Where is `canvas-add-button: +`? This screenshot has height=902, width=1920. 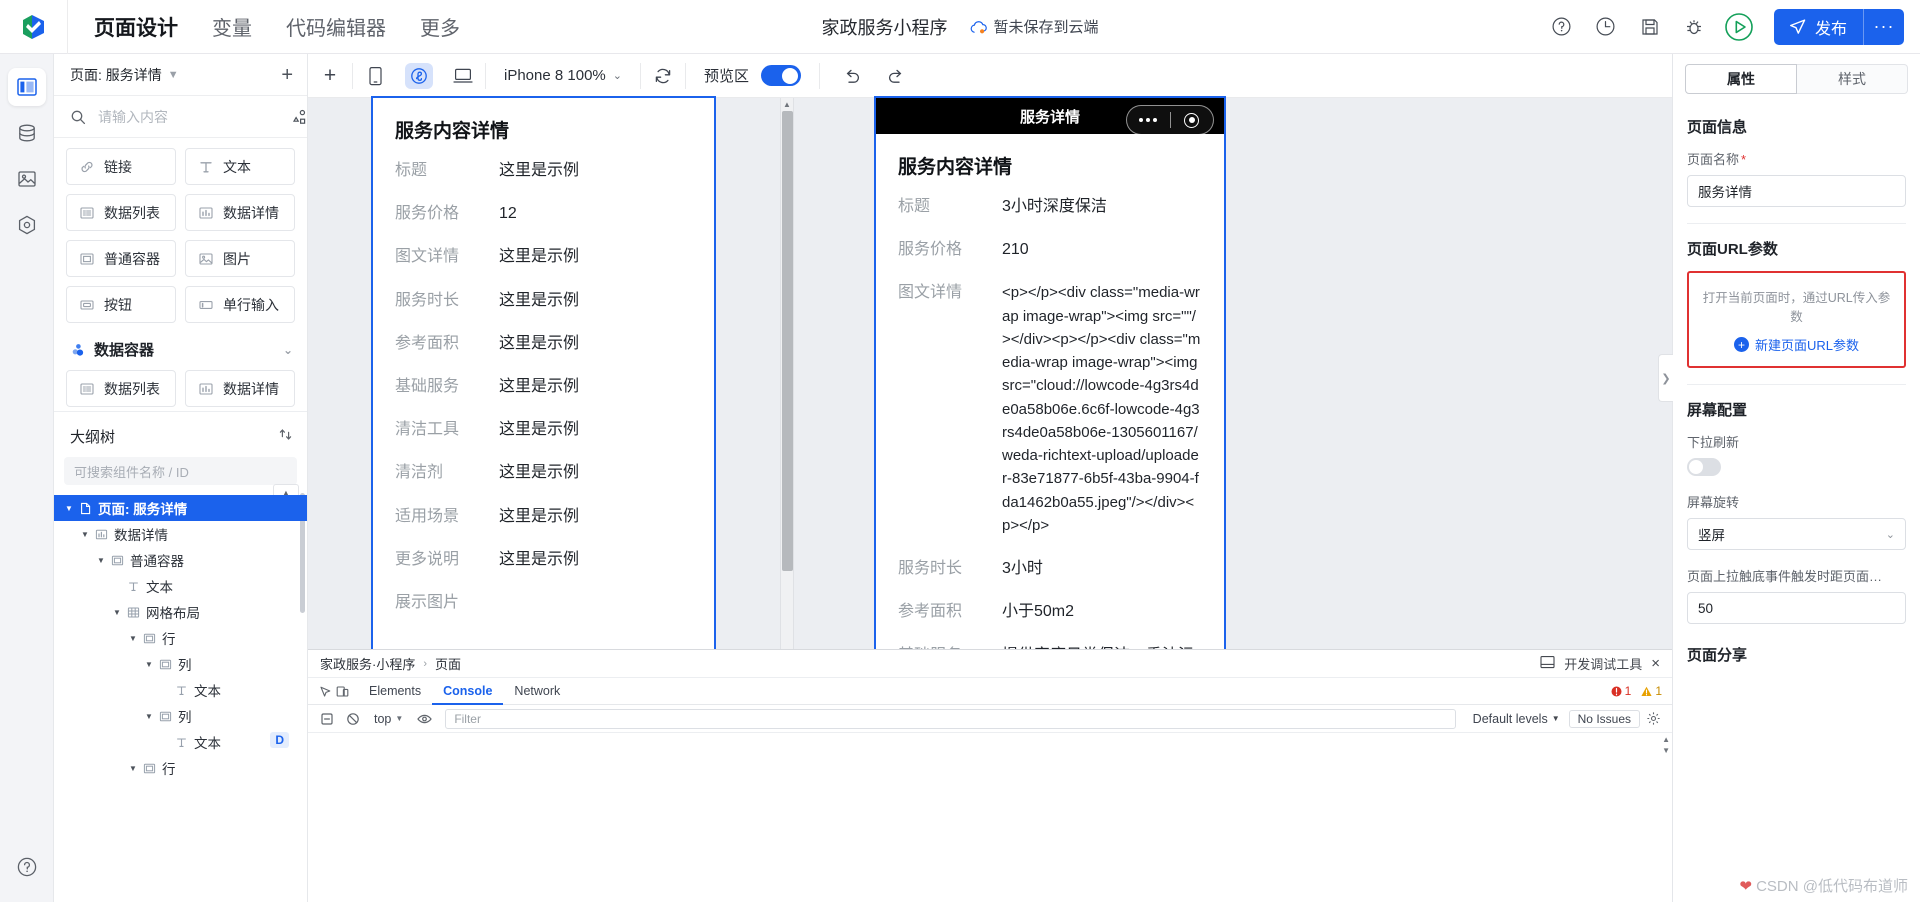
canvas-add-button: + is located at coordinates (330, 76).